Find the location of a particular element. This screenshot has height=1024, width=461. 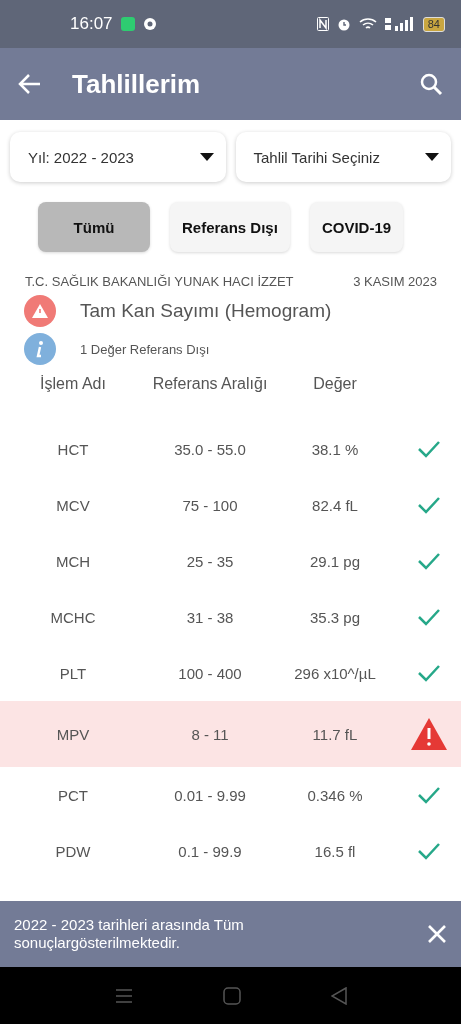

table-cell-text: 29.1 pg is located at coordinates (334, 561).